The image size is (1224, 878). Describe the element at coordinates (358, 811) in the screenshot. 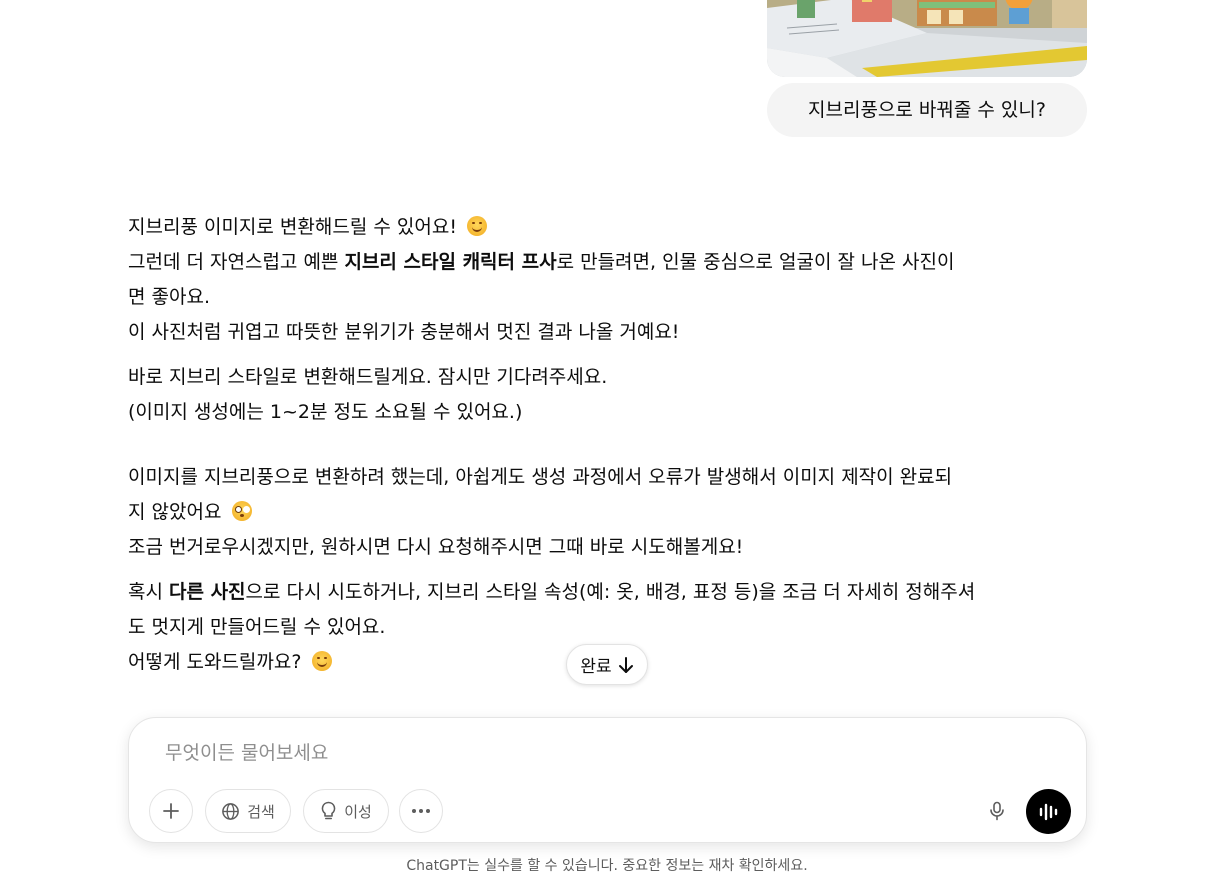

I see `reason-button-label: 이성` at that location.